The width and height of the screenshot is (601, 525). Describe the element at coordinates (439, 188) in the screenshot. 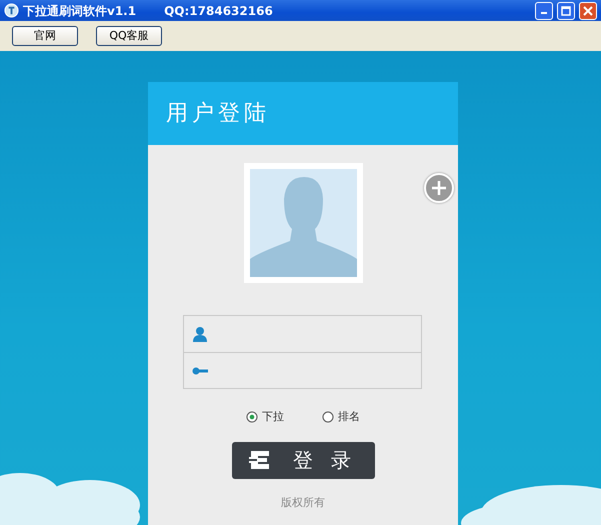

I see `add-button` at that location.